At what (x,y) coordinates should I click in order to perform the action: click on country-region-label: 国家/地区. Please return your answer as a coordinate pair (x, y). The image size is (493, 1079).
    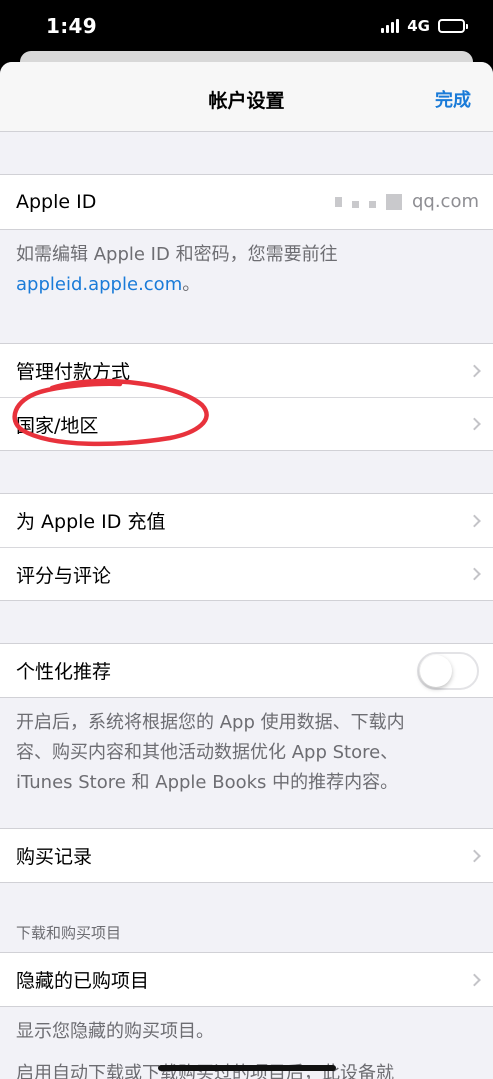
    Looking at the image, I should click on (57, 425).